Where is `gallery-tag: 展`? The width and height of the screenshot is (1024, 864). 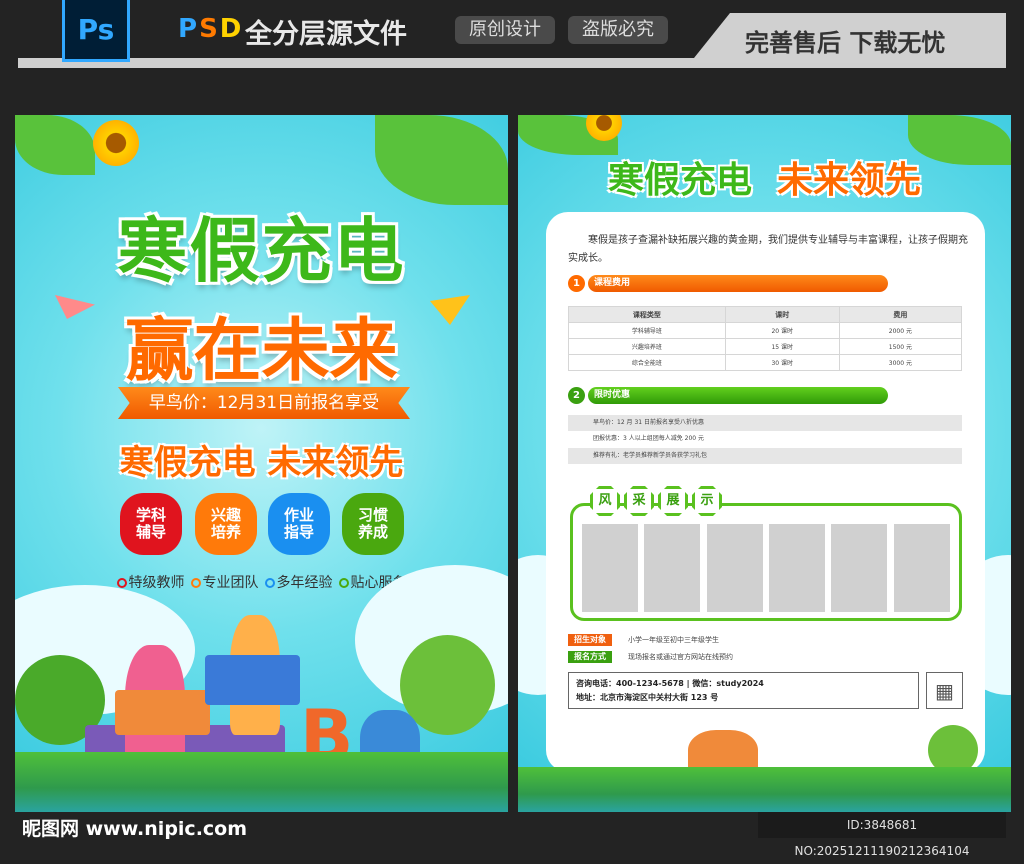
gallery-tag: 展 is located at coordinates (673, 501).